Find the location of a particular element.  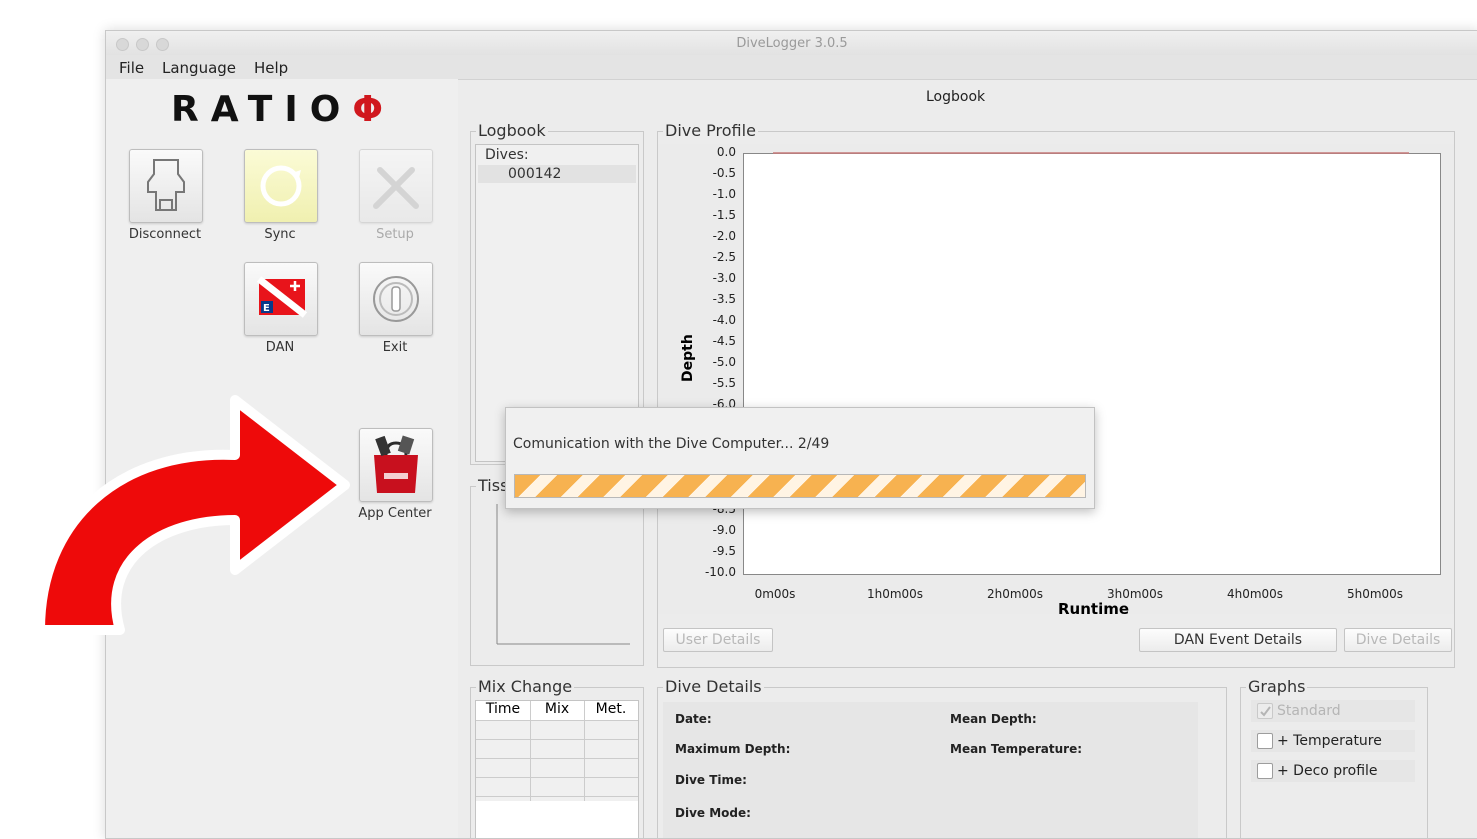

y-tick-label: 0.0 is located at coordinates (726, 152).